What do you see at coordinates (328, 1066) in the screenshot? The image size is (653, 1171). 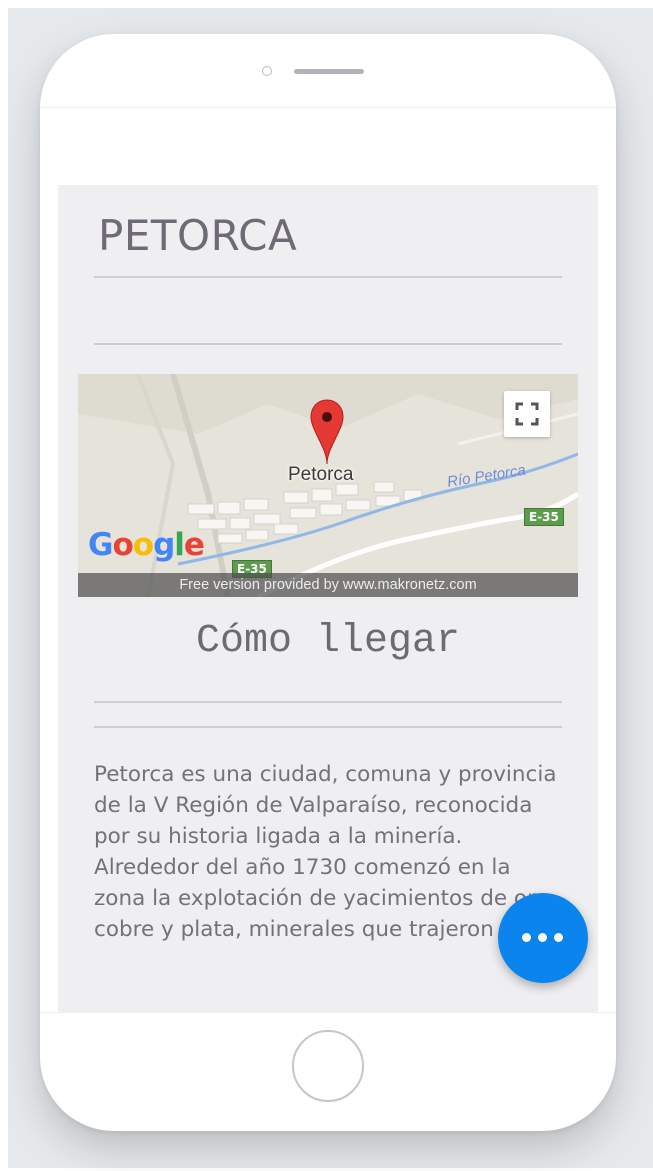 I see `home-button` at bounding box center [328, 1066].